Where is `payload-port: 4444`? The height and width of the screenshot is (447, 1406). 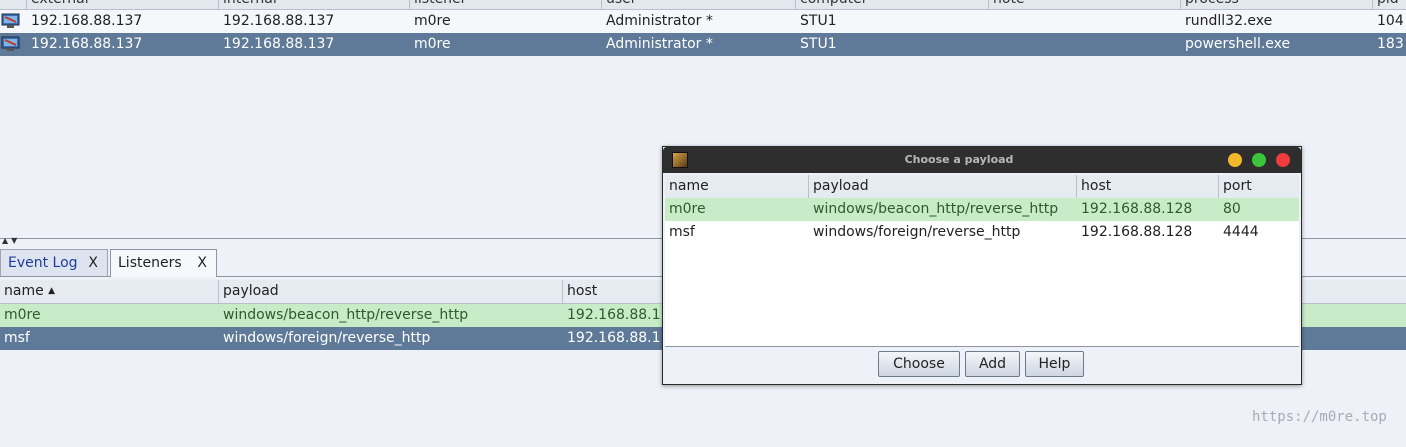
payload-port: 4444 is located at coordinates (1241, 232).